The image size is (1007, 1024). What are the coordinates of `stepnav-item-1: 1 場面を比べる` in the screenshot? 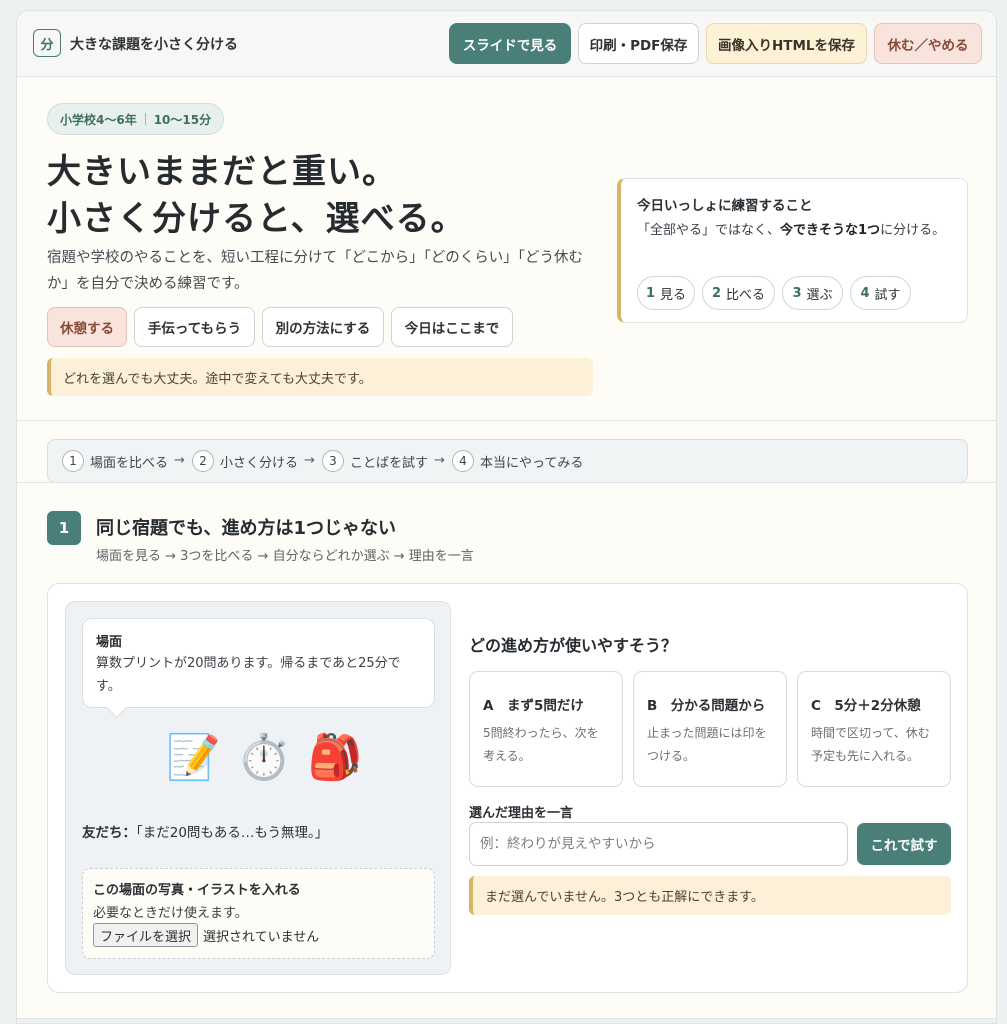 It's located at (115, 461).